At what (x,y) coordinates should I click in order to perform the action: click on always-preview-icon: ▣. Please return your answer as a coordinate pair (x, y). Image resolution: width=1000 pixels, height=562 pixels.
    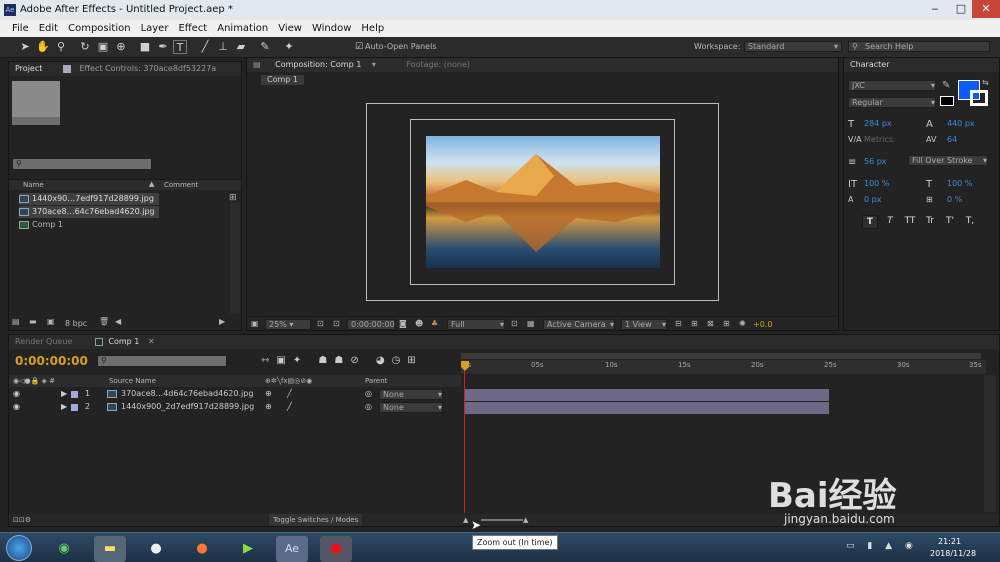
    Looking at the image, I should click on (255, 323).